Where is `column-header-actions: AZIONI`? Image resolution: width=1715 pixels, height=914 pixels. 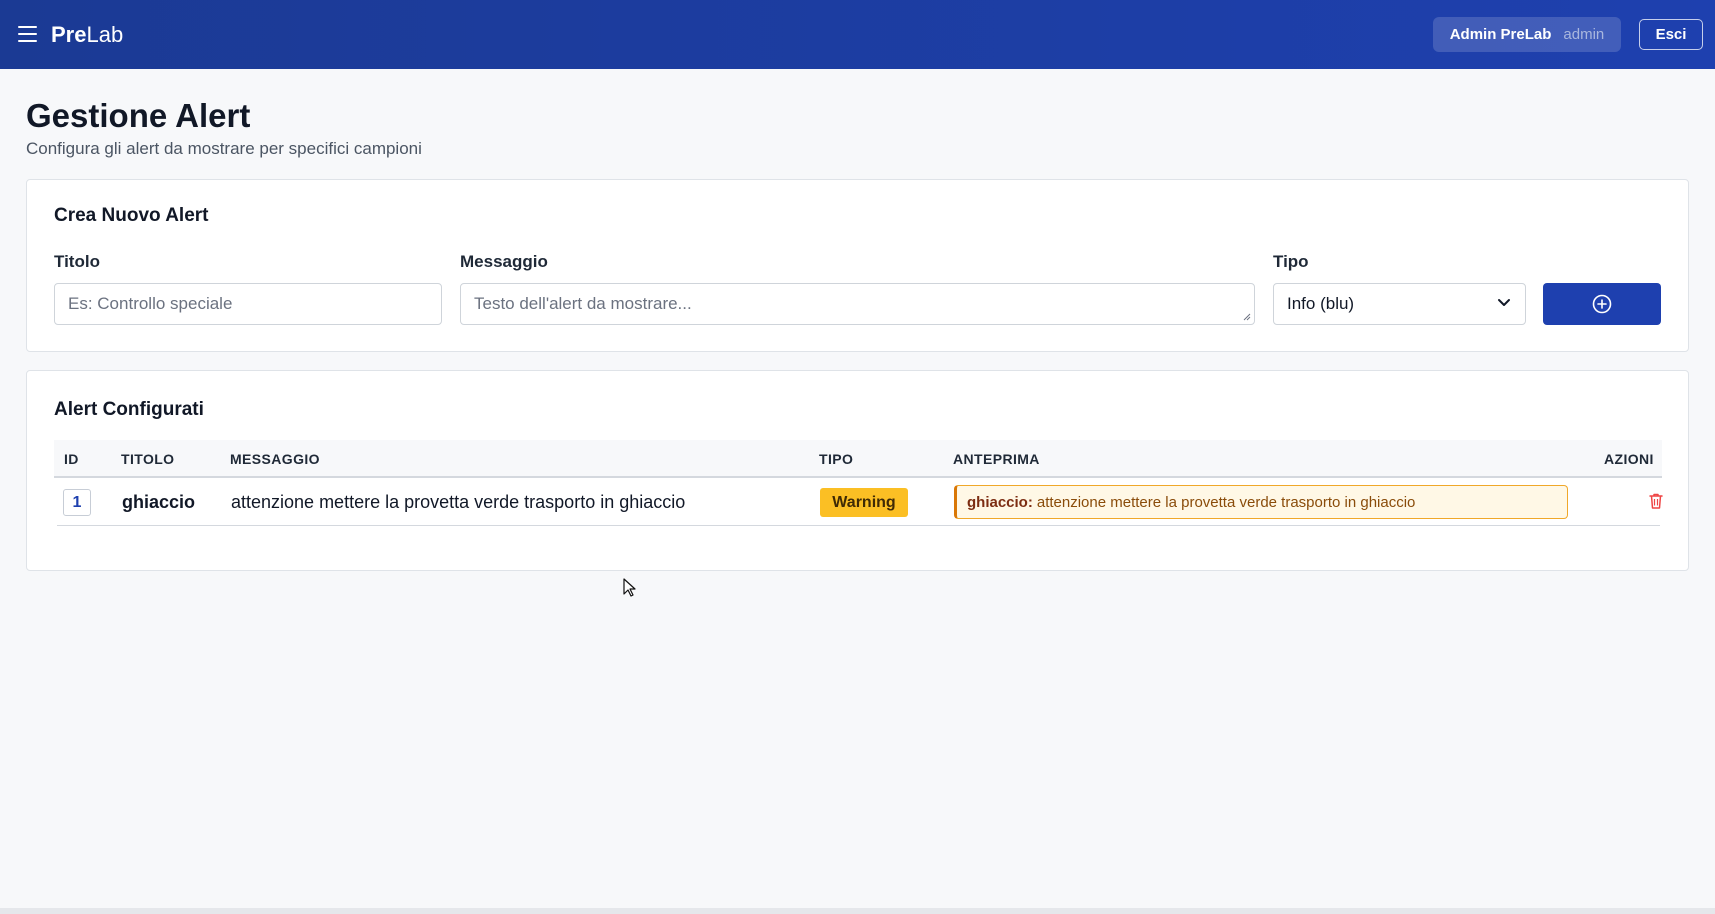 column-header-actions: AZIONI is located at coordinates (1629, 459).